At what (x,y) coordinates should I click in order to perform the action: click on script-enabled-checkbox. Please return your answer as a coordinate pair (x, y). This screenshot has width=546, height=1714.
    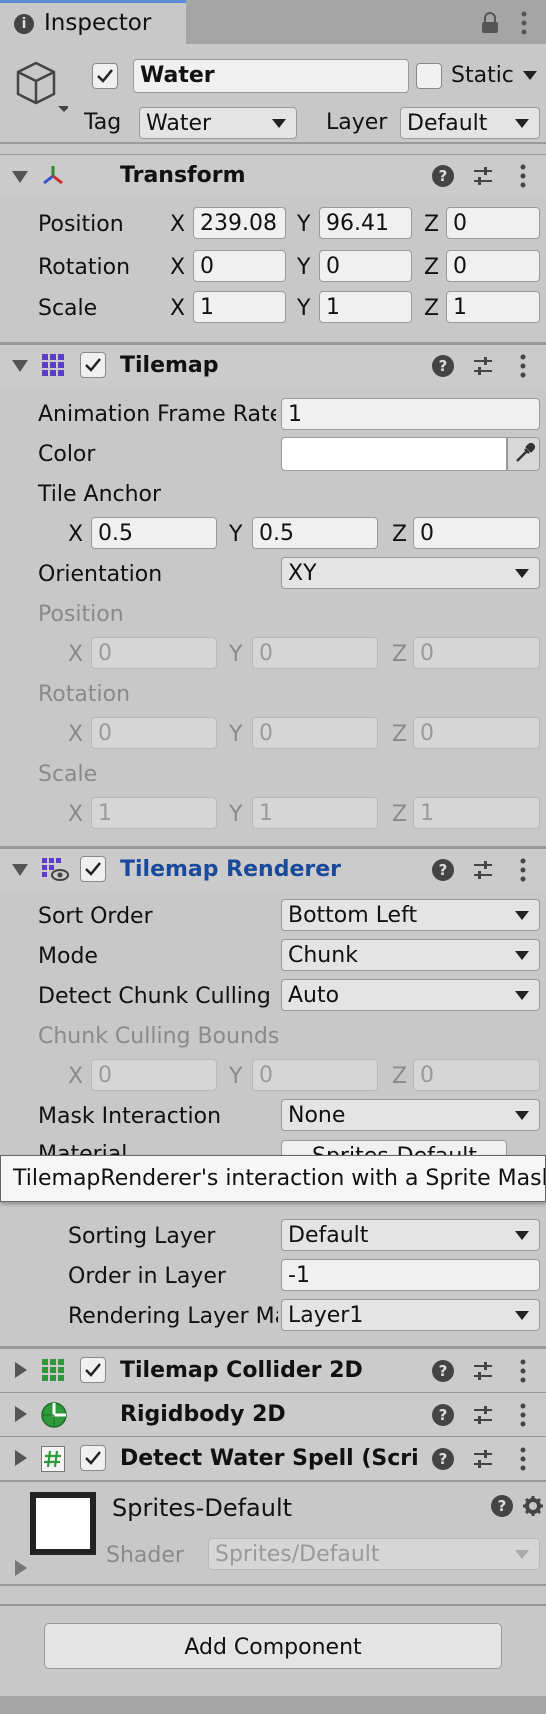
    Looking at the image, I should click on (93, 1458).